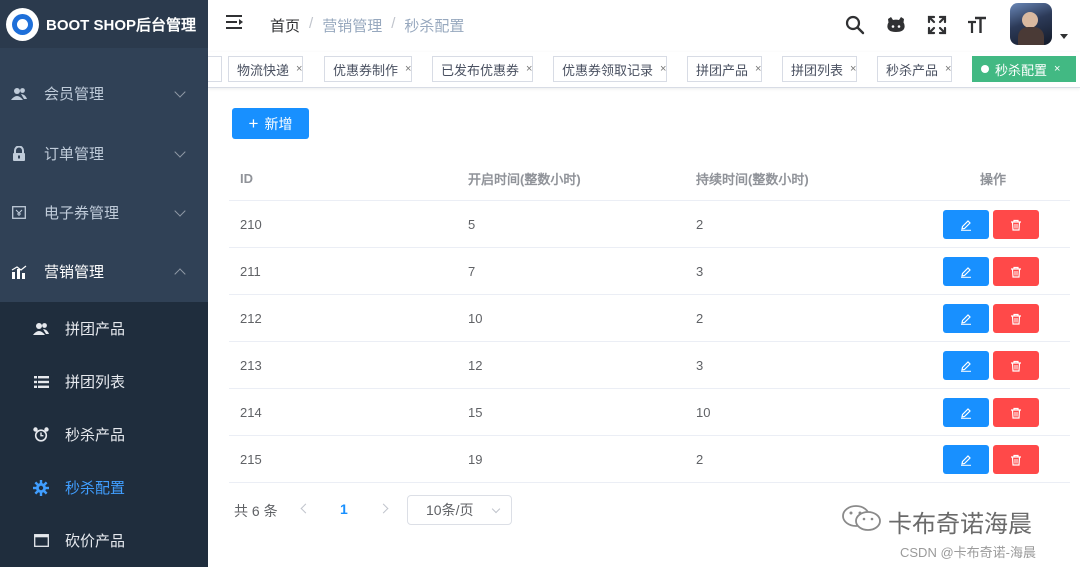  I want to click on fullscreen-icon, so click(937, 25).